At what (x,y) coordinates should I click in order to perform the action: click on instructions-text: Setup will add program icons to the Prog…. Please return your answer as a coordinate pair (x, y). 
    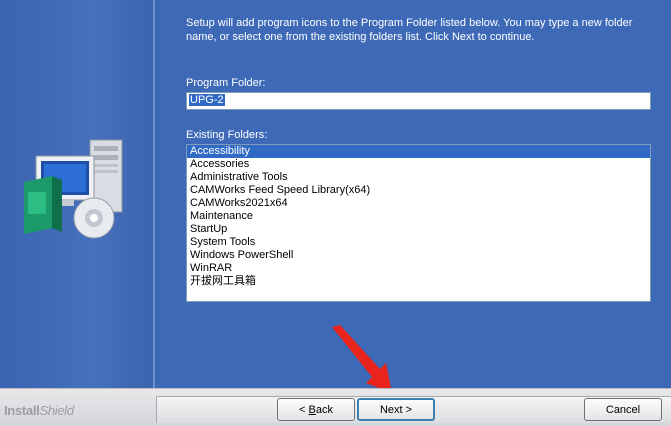
    Looking at the image, I should click on (409, 30).